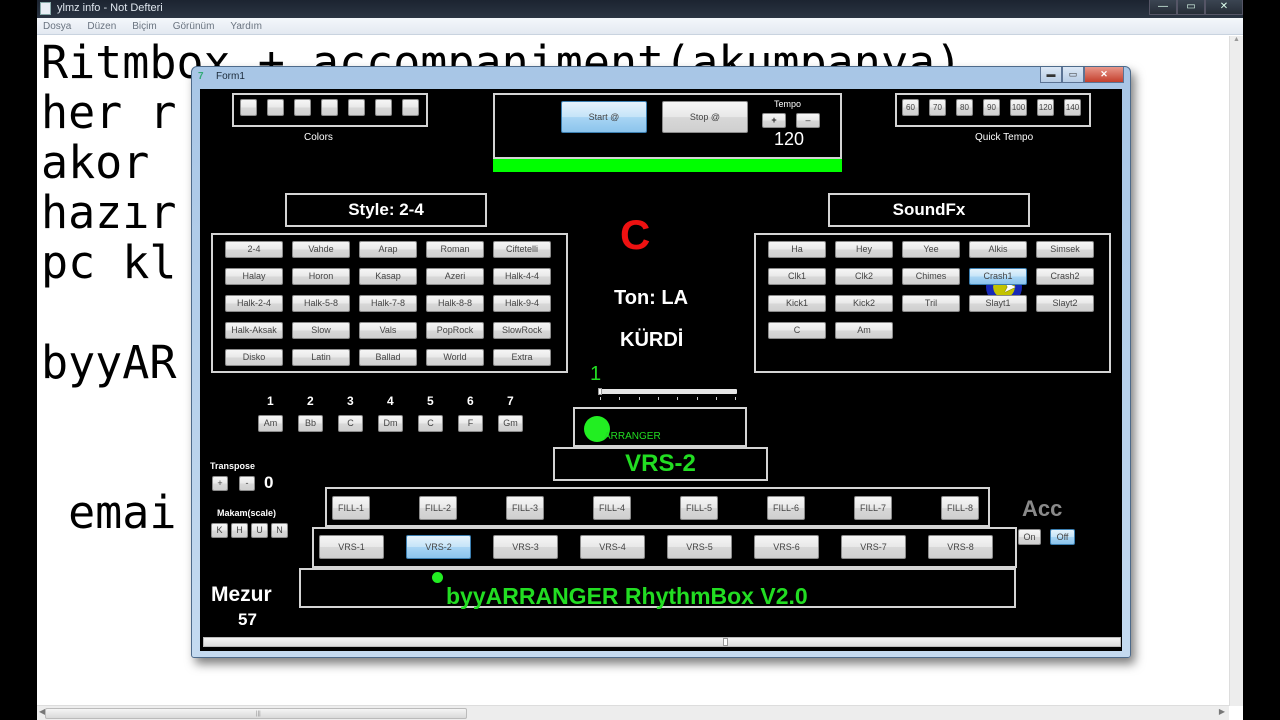 This screenshot has width=1280, height=720. I want to click on soundfx-button: C, so click(797, 330).